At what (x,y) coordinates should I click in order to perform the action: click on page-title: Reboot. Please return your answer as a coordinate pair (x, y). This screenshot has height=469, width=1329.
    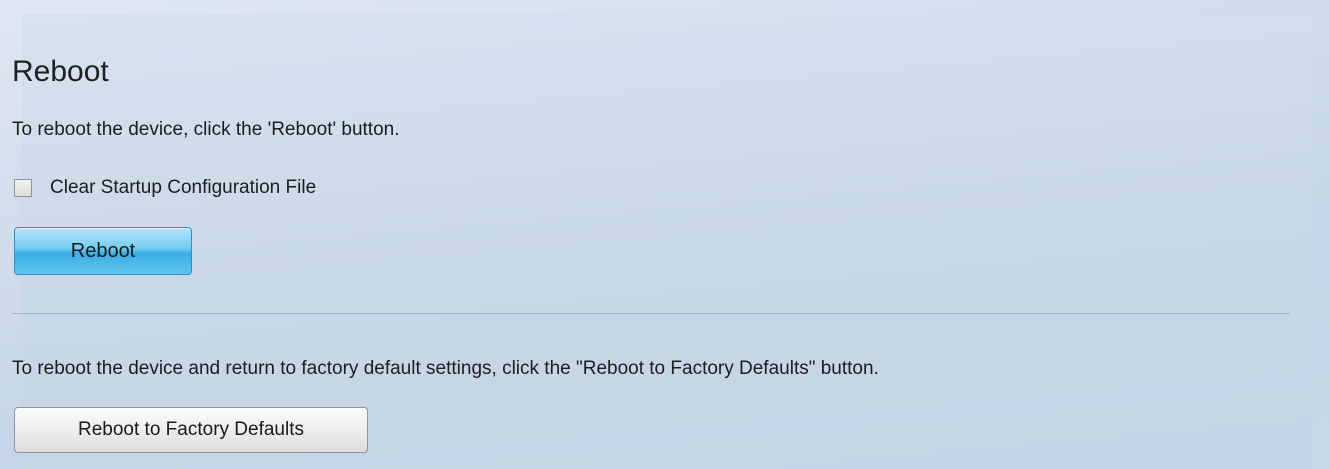
    Looking at the image, I should click on (60, 72).